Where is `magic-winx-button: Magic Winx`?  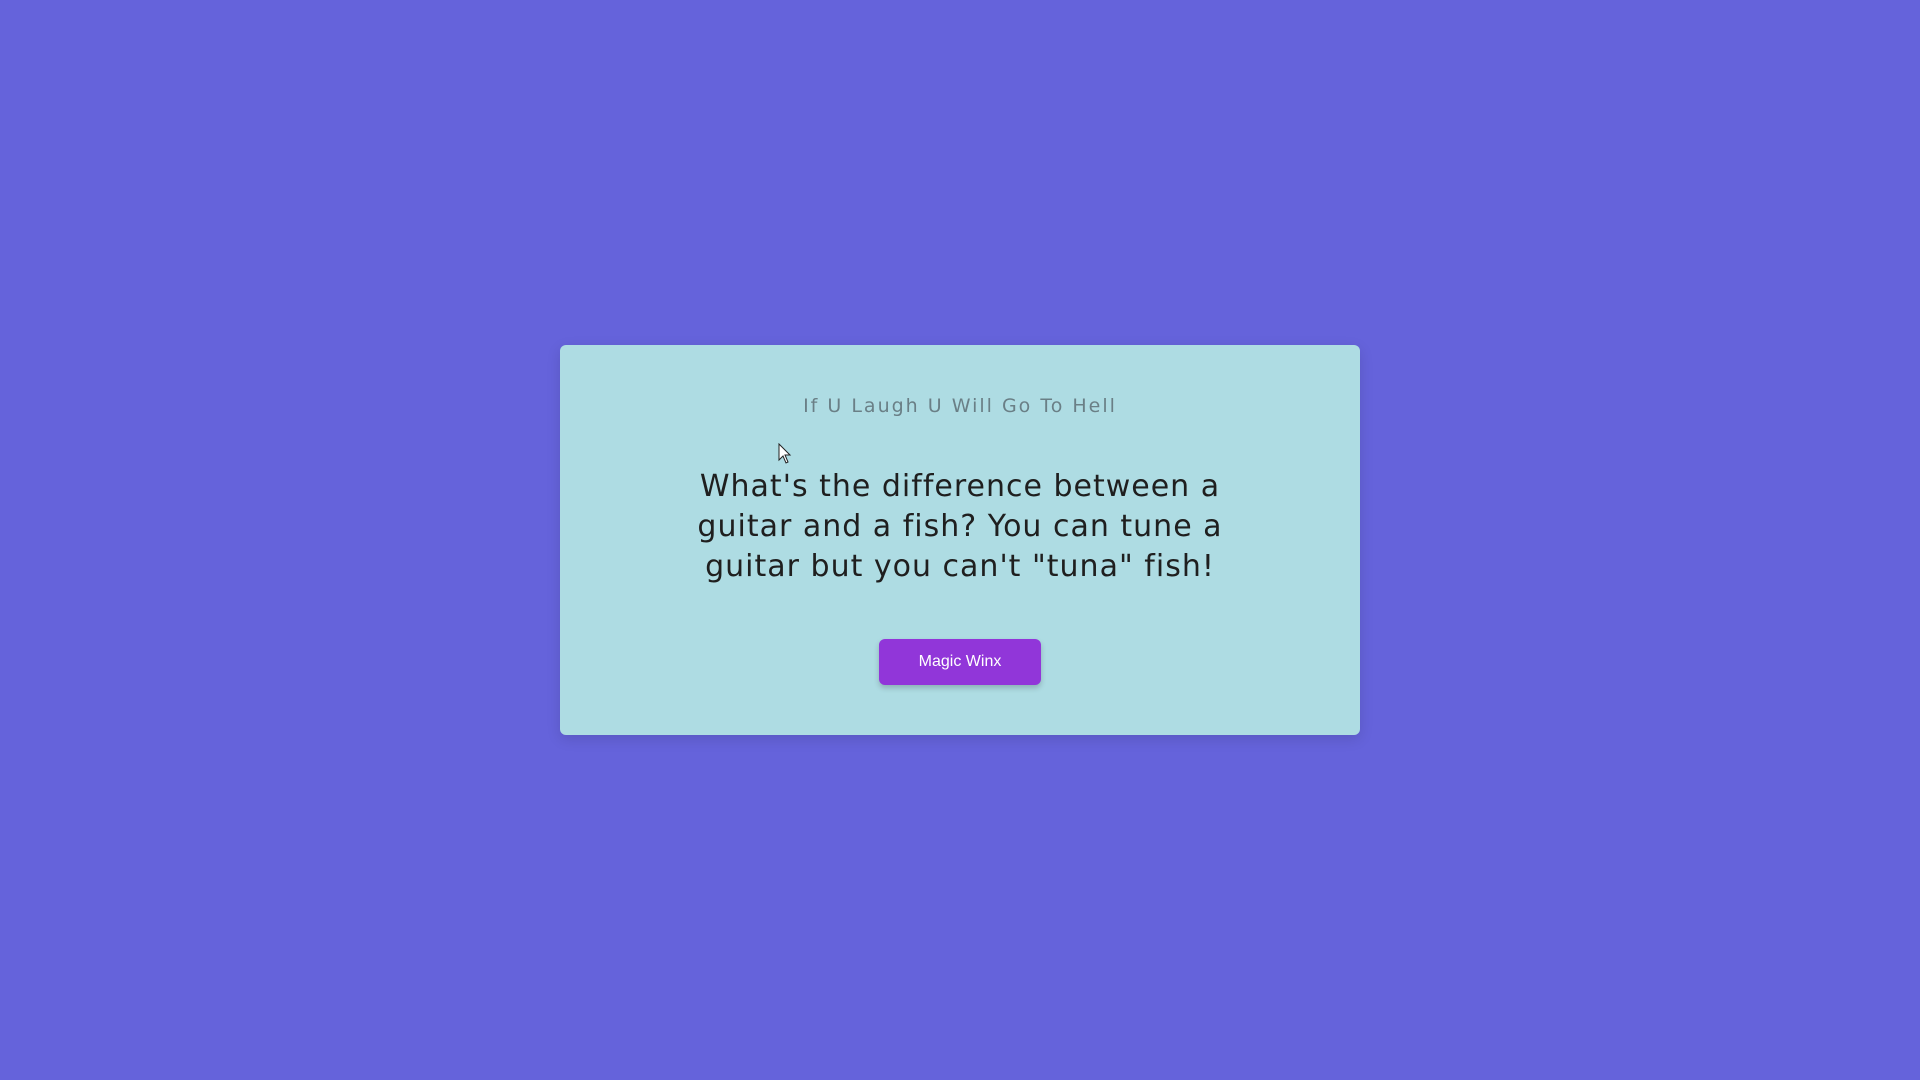
magic-winx-button: Magic Winx is located at coordinates (960, 662).